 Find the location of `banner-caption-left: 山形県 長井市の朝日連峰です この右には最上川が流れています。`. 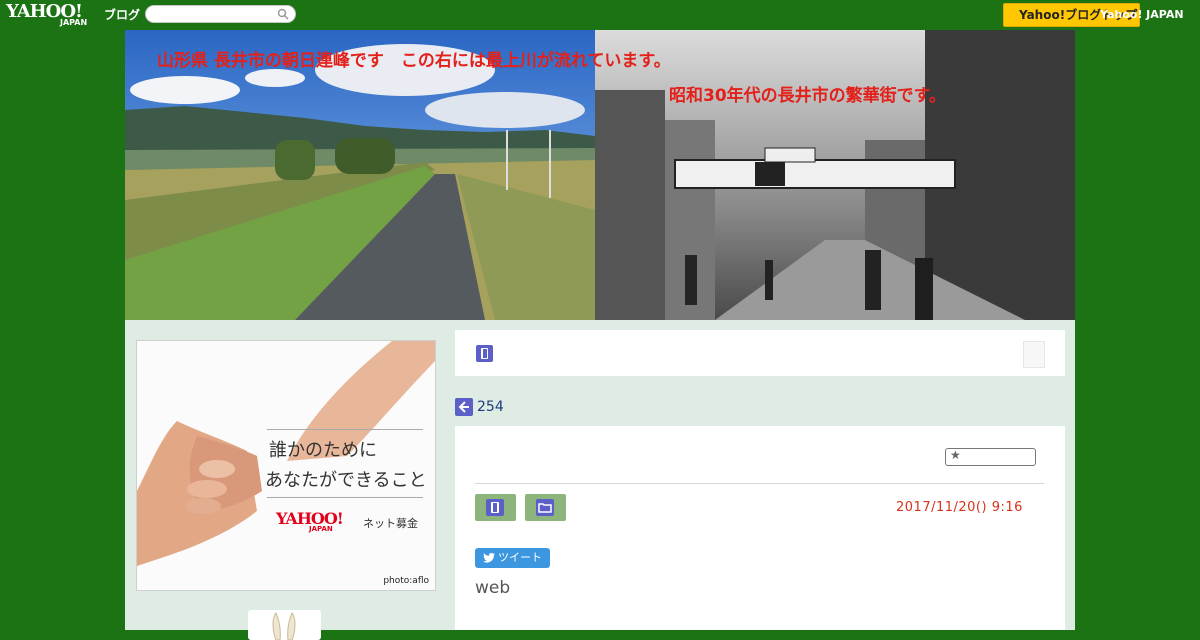

banner-caption-left: 山形県 長井市の朝日連峰です この右には最上川が流れています。 is located at coordinates (414, 61).